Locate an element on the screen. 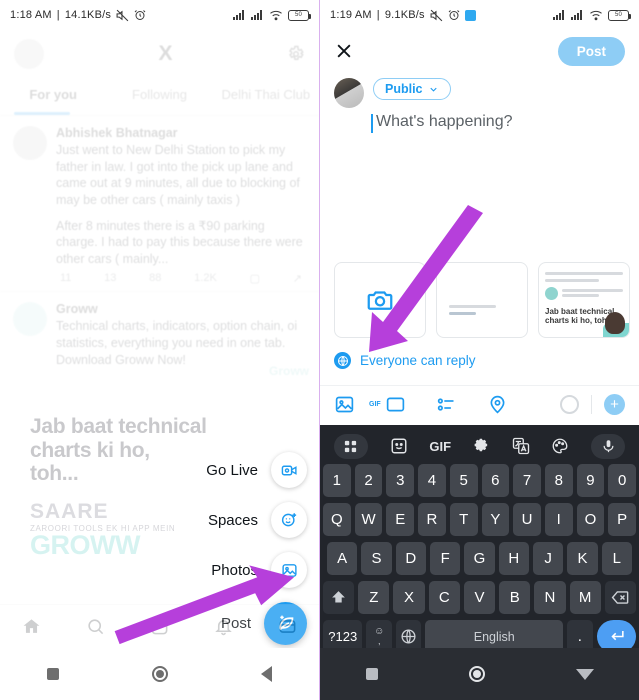 This screenshot has height=700, width=639. grok-icon is located at coordinates (159, 626).